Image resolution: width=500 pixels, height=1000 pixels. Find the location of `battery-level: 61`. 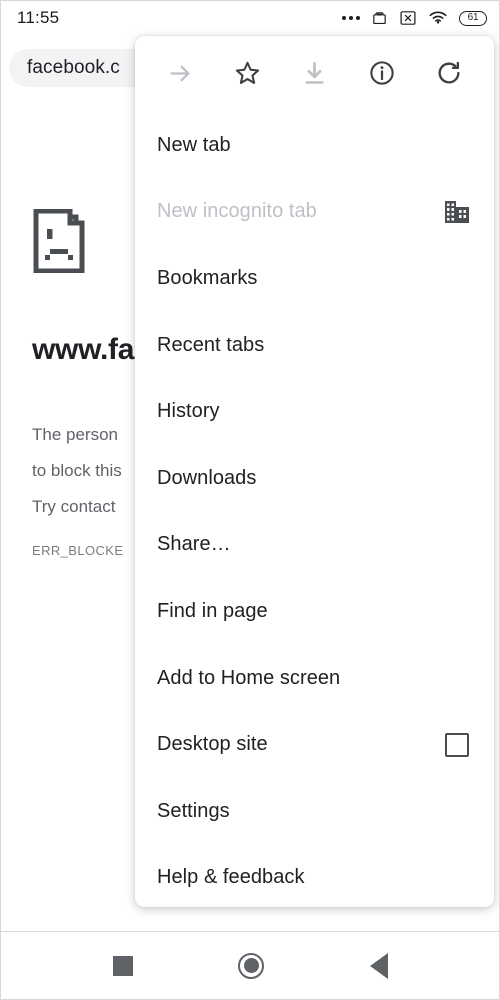

battery-level: 61 is located at coordinates (473, 17).